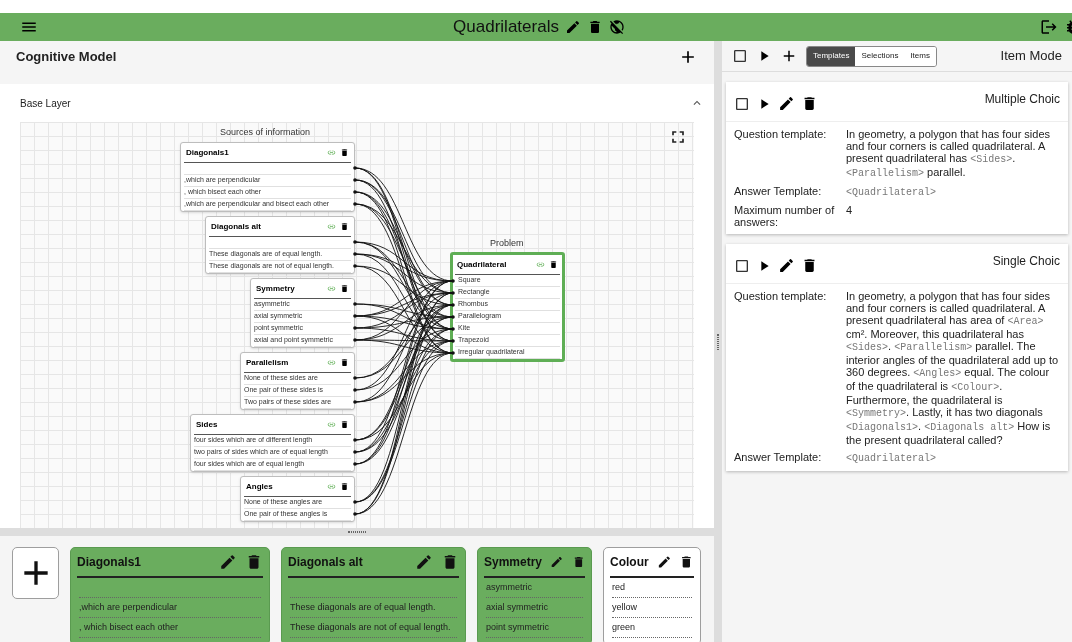  I want to click on attribute-option: These diagonals are not of equal length., so click(373, 628).